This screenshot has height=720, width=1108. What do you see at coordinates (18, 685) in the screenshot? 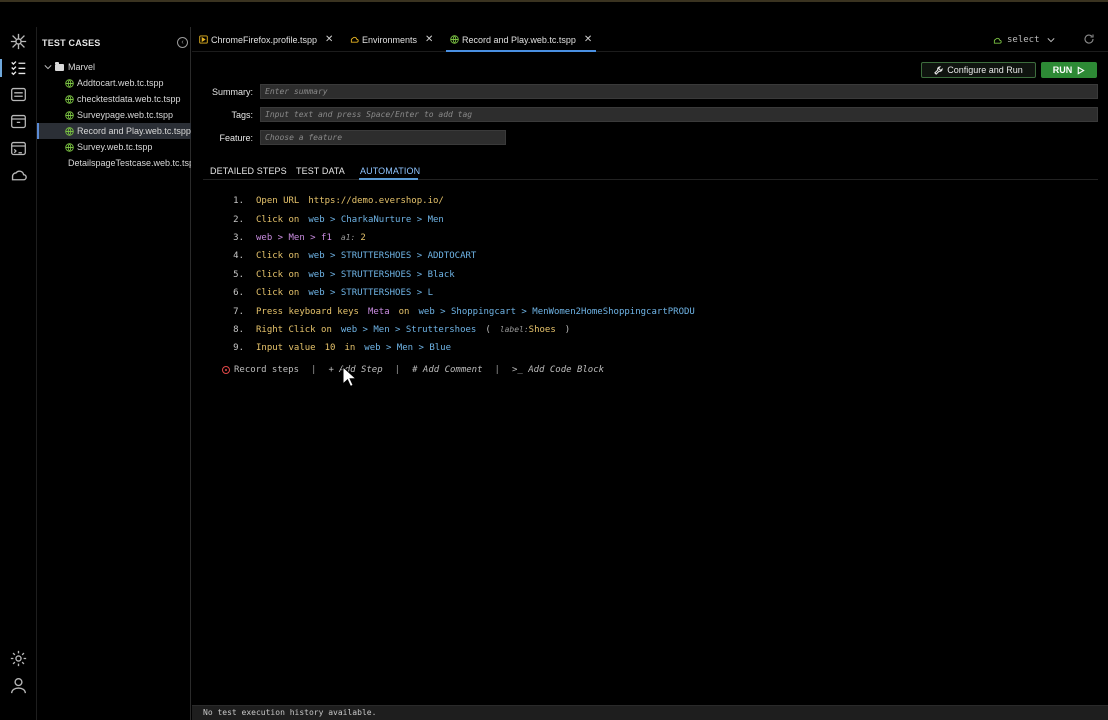
I see `user-icon` at bounding box center [18, 685].